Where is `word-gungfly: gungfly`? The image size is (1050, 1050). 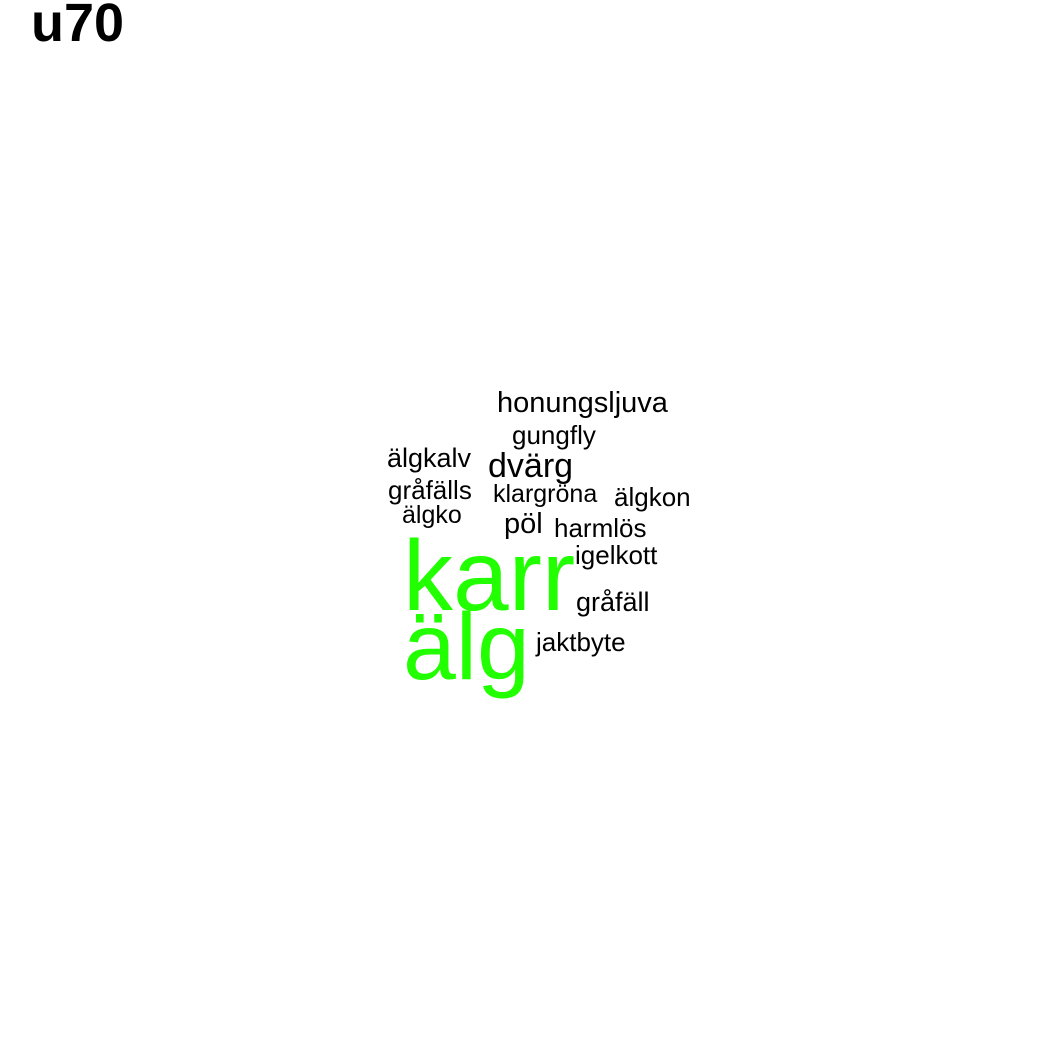
word-gungfly: gungfly is located at coordinates (554, 435).